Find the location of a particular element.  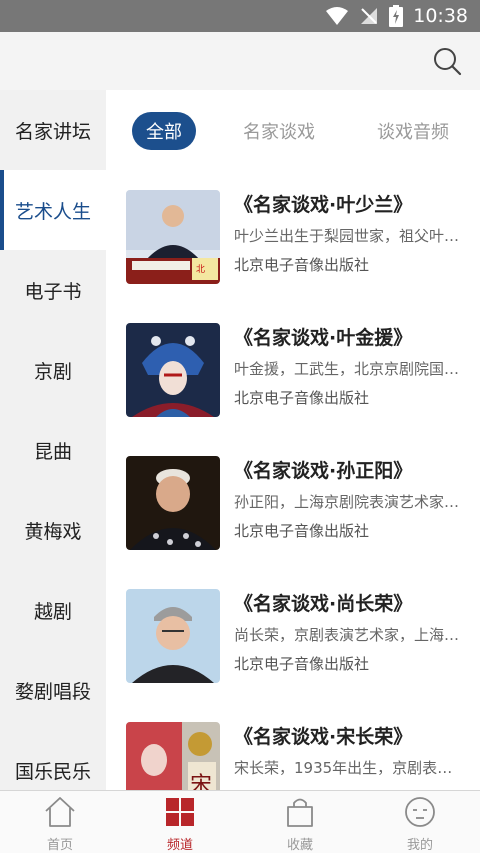

sidebar-item-yueju: 越剧 is located at coordinates (53, 610).